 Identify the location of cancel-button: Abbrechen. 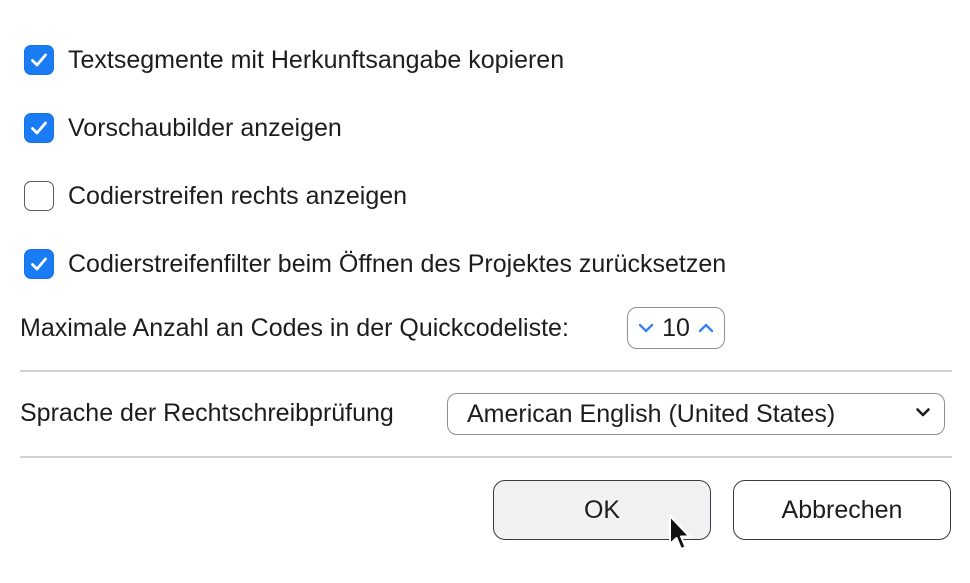
(842, 510).